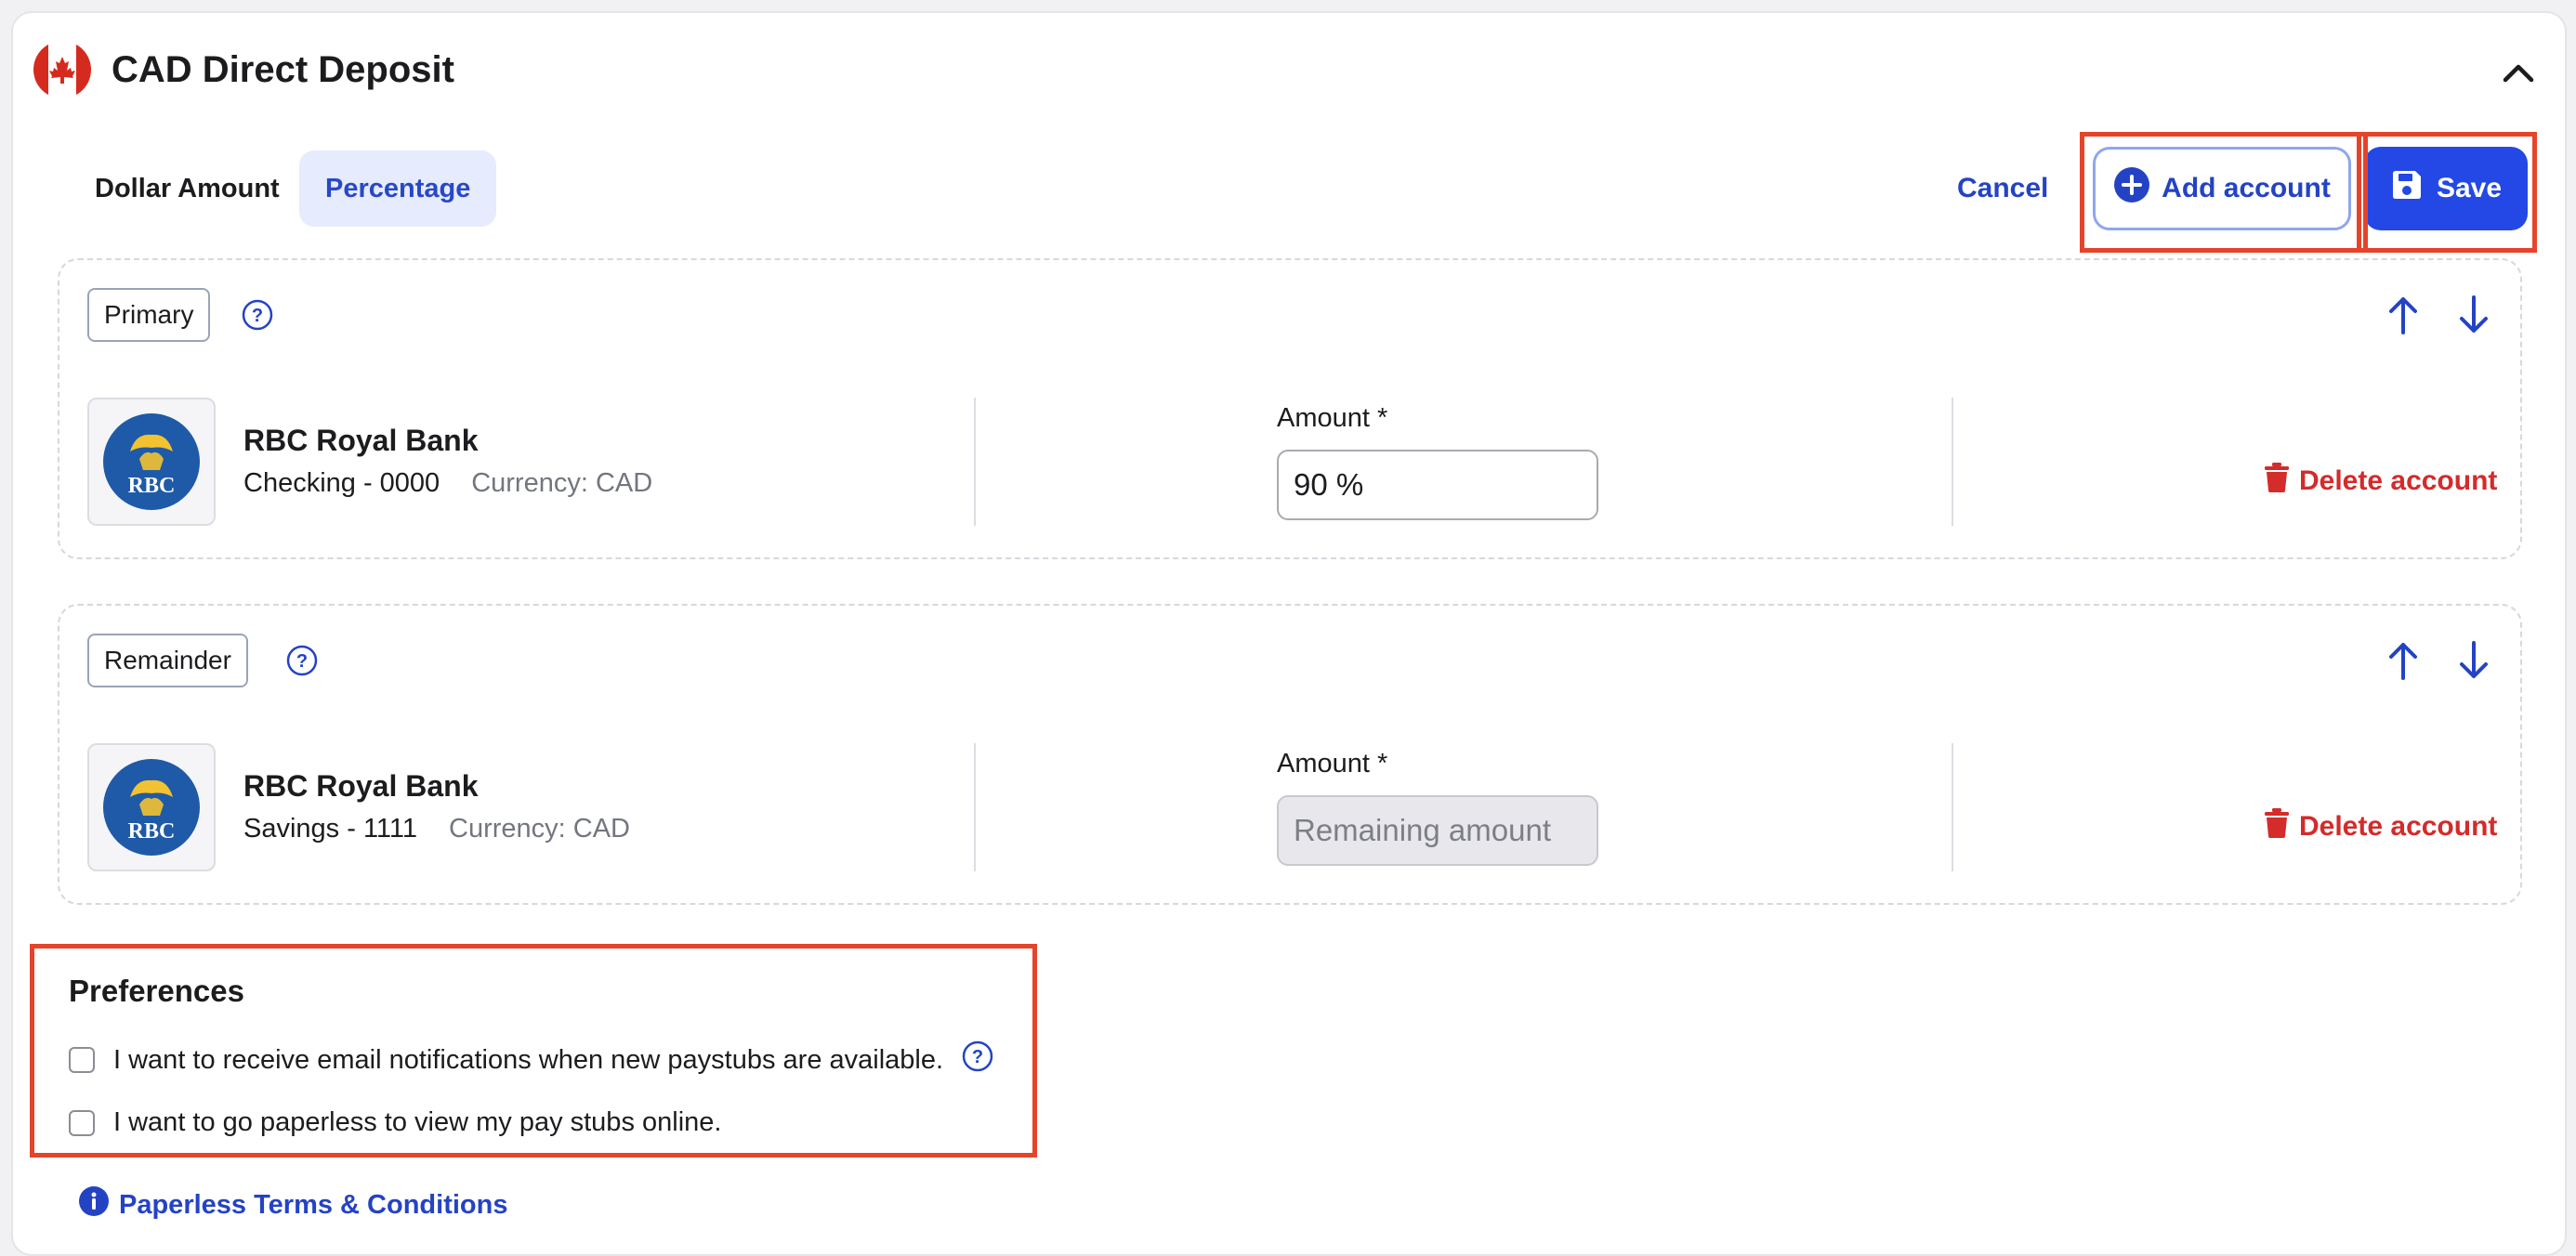 The image size is (2576, 1256). What do you see at coordinates (2131, 188) in the screenshot?
I see `plus-circle-icon` at bounding box center [2131, 188].